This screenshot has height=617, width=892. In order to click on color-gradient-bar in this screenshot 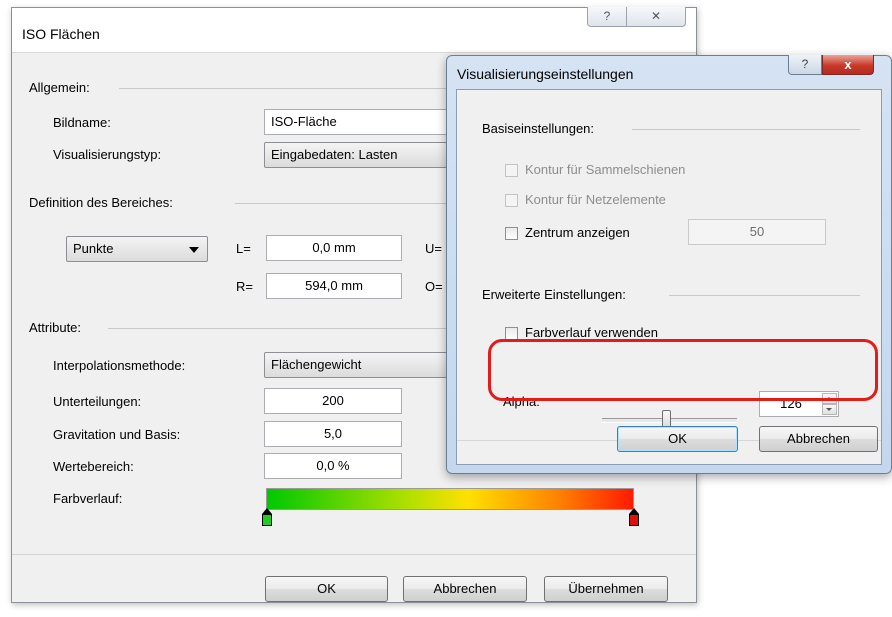, I will do `click(450, 499)`.